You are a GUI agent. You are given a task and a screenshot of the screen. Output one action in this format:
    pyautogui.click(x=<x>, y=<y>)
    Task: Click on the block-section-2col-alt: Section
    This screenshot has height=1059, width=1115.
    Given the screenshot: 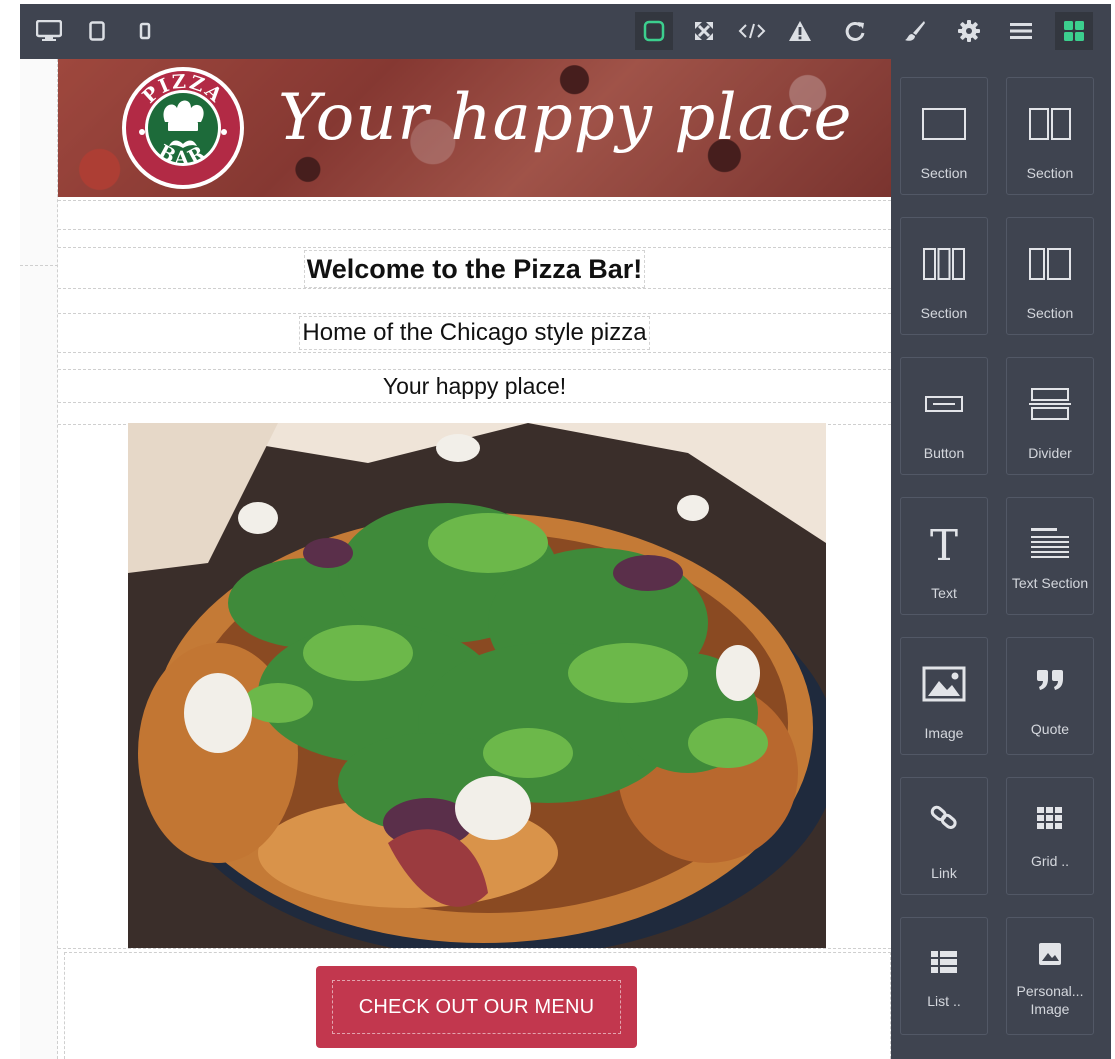 What is the action you would take?
    pyautogui.click(x=1050, y=276)
    